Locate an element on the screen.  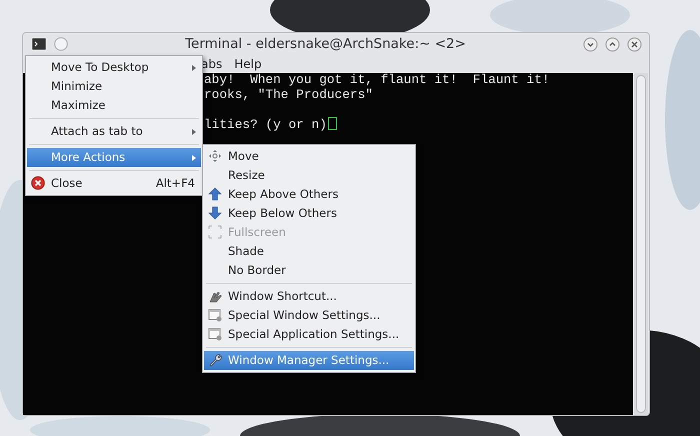
fullscreen-icon is located at coordinates (215, 232).